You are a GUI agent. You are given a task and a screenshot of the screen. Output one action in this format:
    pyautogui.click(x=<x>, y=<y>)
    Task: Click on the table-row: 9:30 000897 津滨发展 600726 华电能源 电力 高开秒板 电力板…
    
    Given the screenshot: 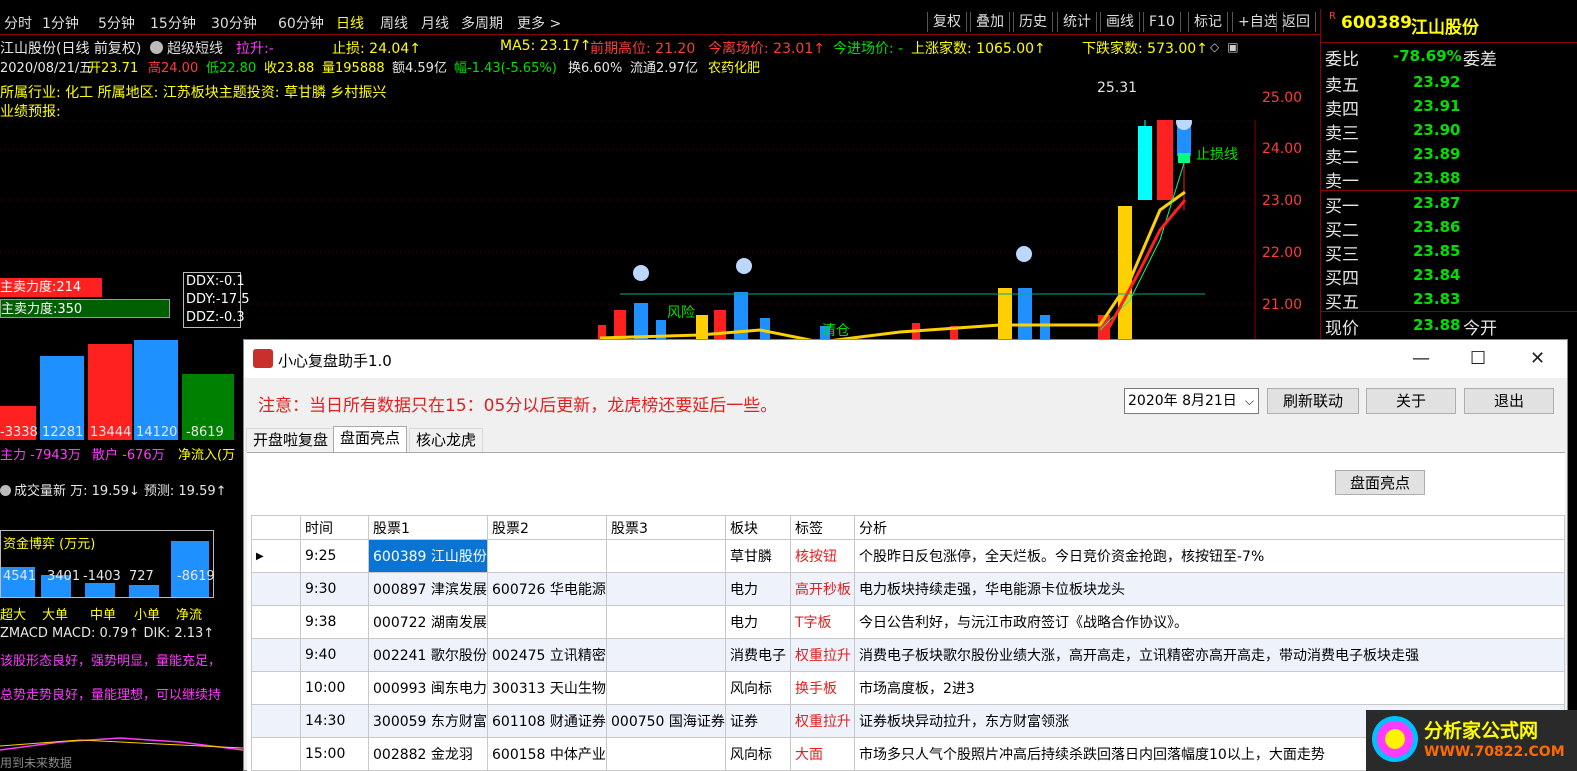 What is the action you would take?
    pyautogui.click(x=908, y=589)
    